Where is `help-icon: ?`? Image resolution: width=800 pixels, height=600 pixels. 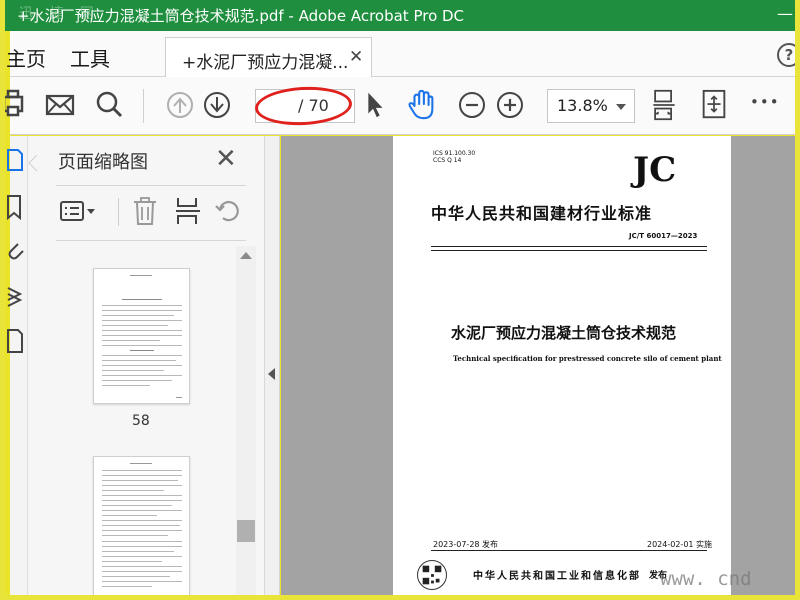 help-icon: ? is located at coordinates (786, 55).